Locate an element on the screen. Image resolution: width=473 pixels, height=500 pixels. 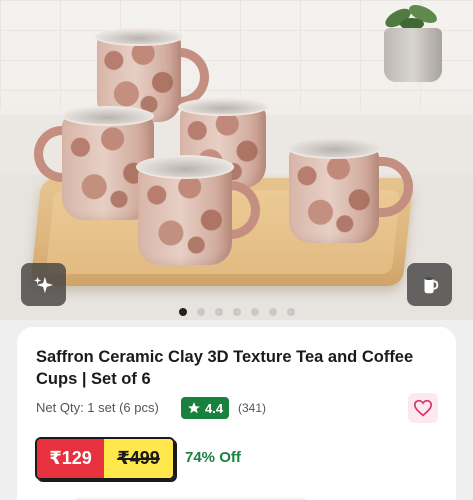
price-box: ₹129 ₹499 is located at coordinates (105, 458).